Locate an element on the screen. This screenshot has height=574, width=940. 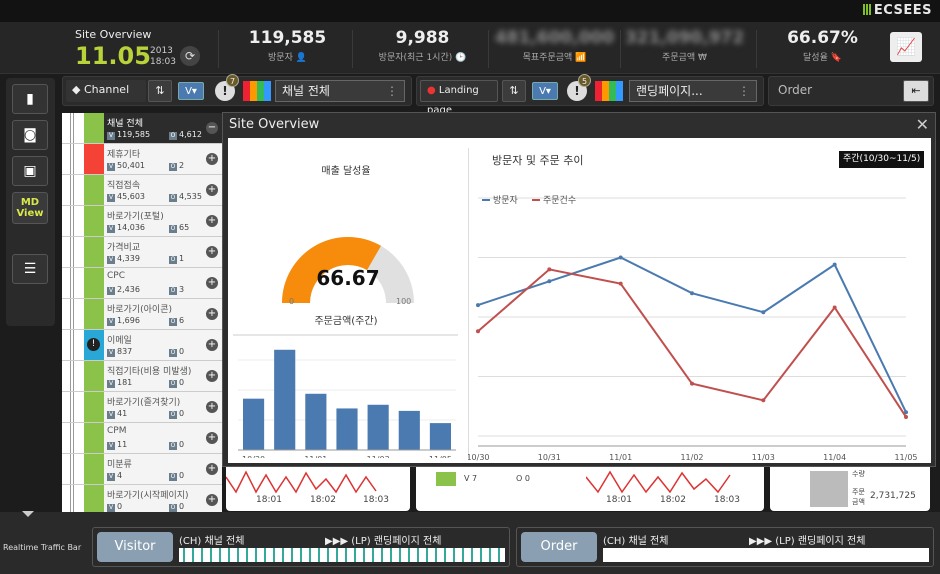
channel-stats: V 181 O 0 is located at coordinates (146, 383).